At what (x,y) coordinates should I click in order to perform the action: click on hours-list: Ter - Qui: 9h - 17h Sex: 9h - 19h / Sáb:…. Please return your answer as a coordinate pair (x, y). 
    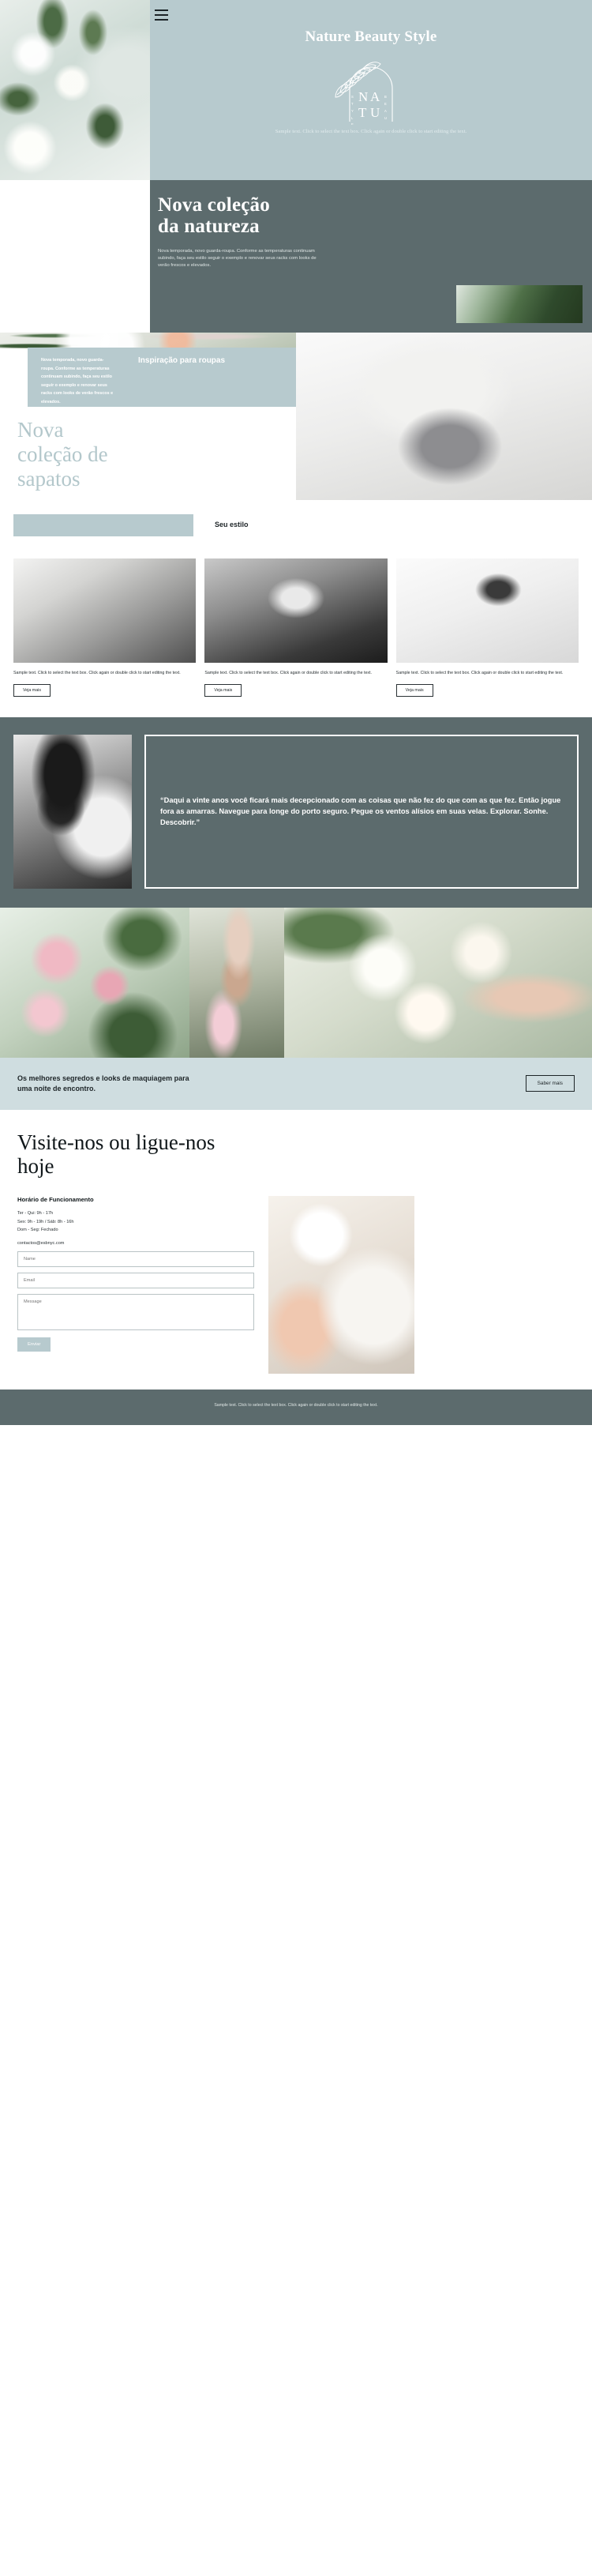
    Looking at the image, I should click on (135, 1222).